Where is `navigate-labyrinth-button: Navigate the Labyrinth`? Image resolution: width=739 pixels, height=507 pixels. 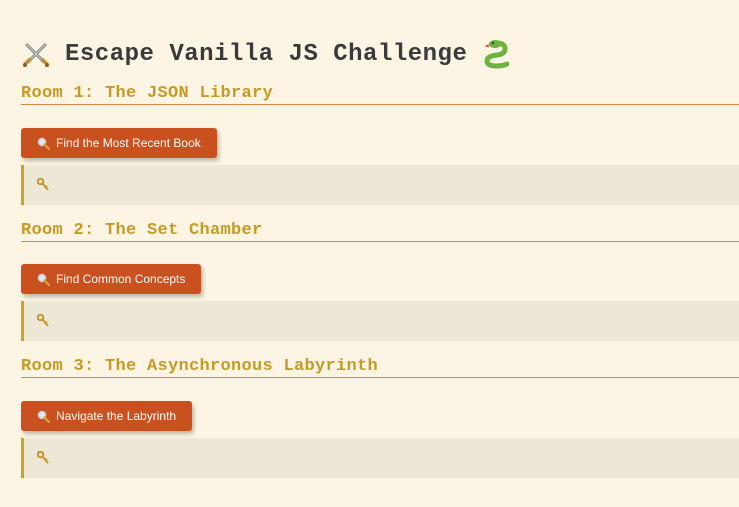
navigate-labyrinth-button: Navigate the Labyrinth is located at coordinates (107, 416).